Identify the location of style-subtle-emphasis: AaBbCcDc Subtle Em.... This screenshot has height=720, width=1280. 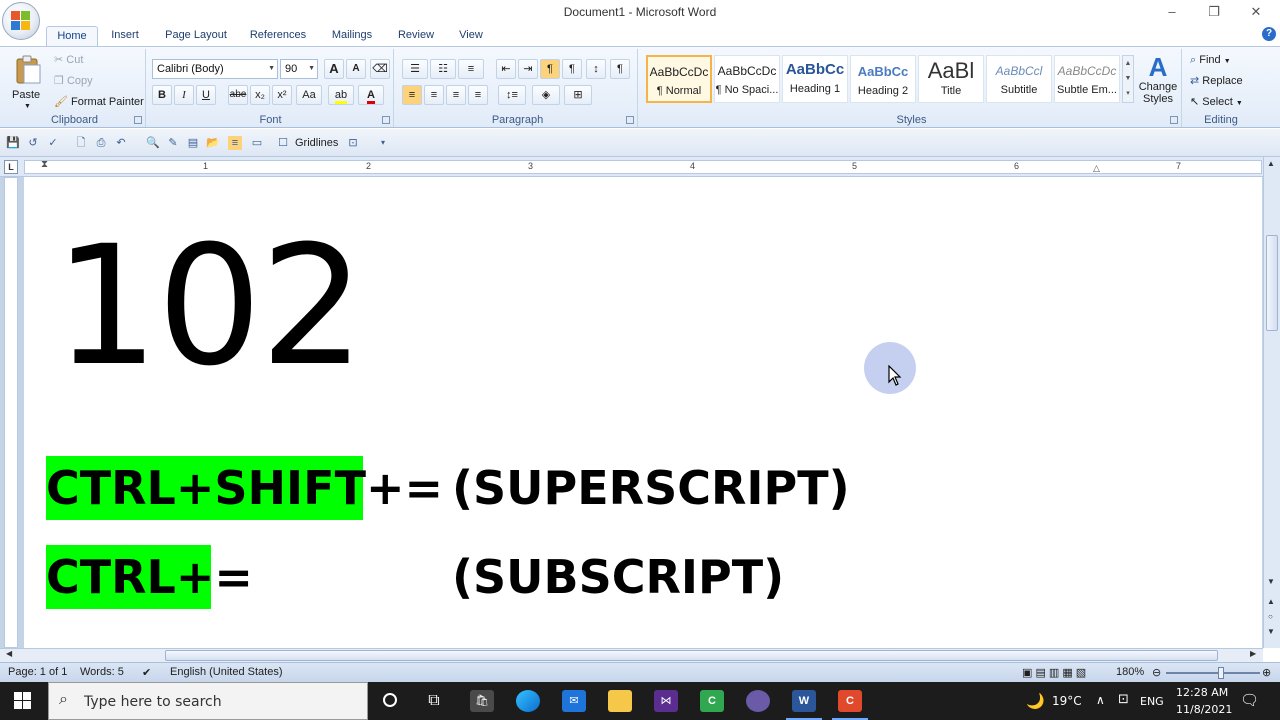
(1087, 79).